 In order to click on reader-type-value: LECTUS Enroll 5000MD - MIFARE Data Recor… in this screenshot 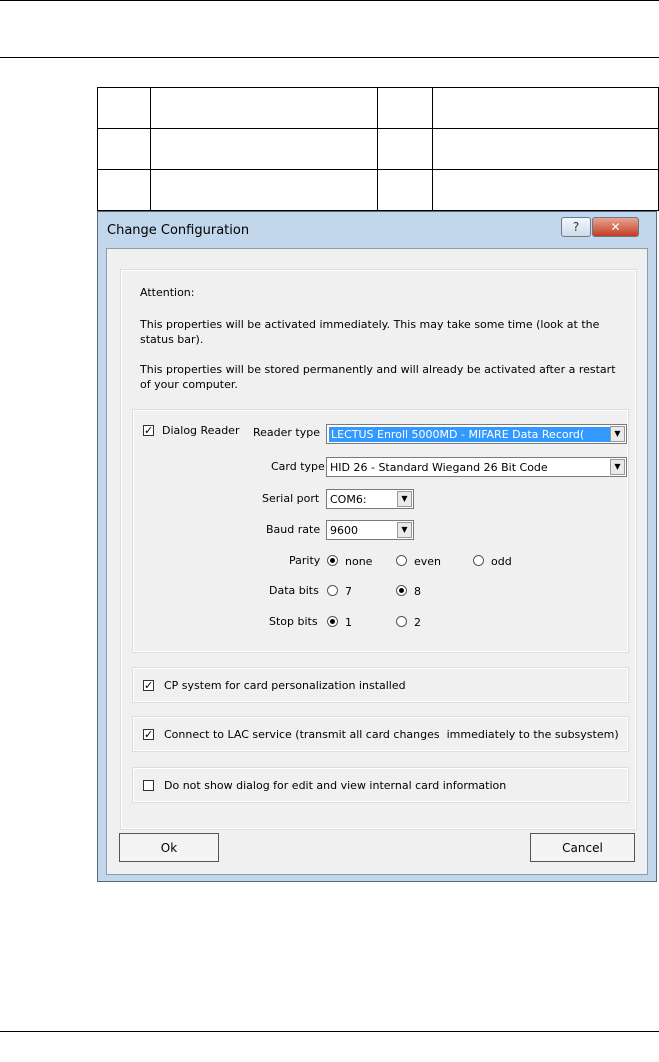, I will do `click(470, 434)`.